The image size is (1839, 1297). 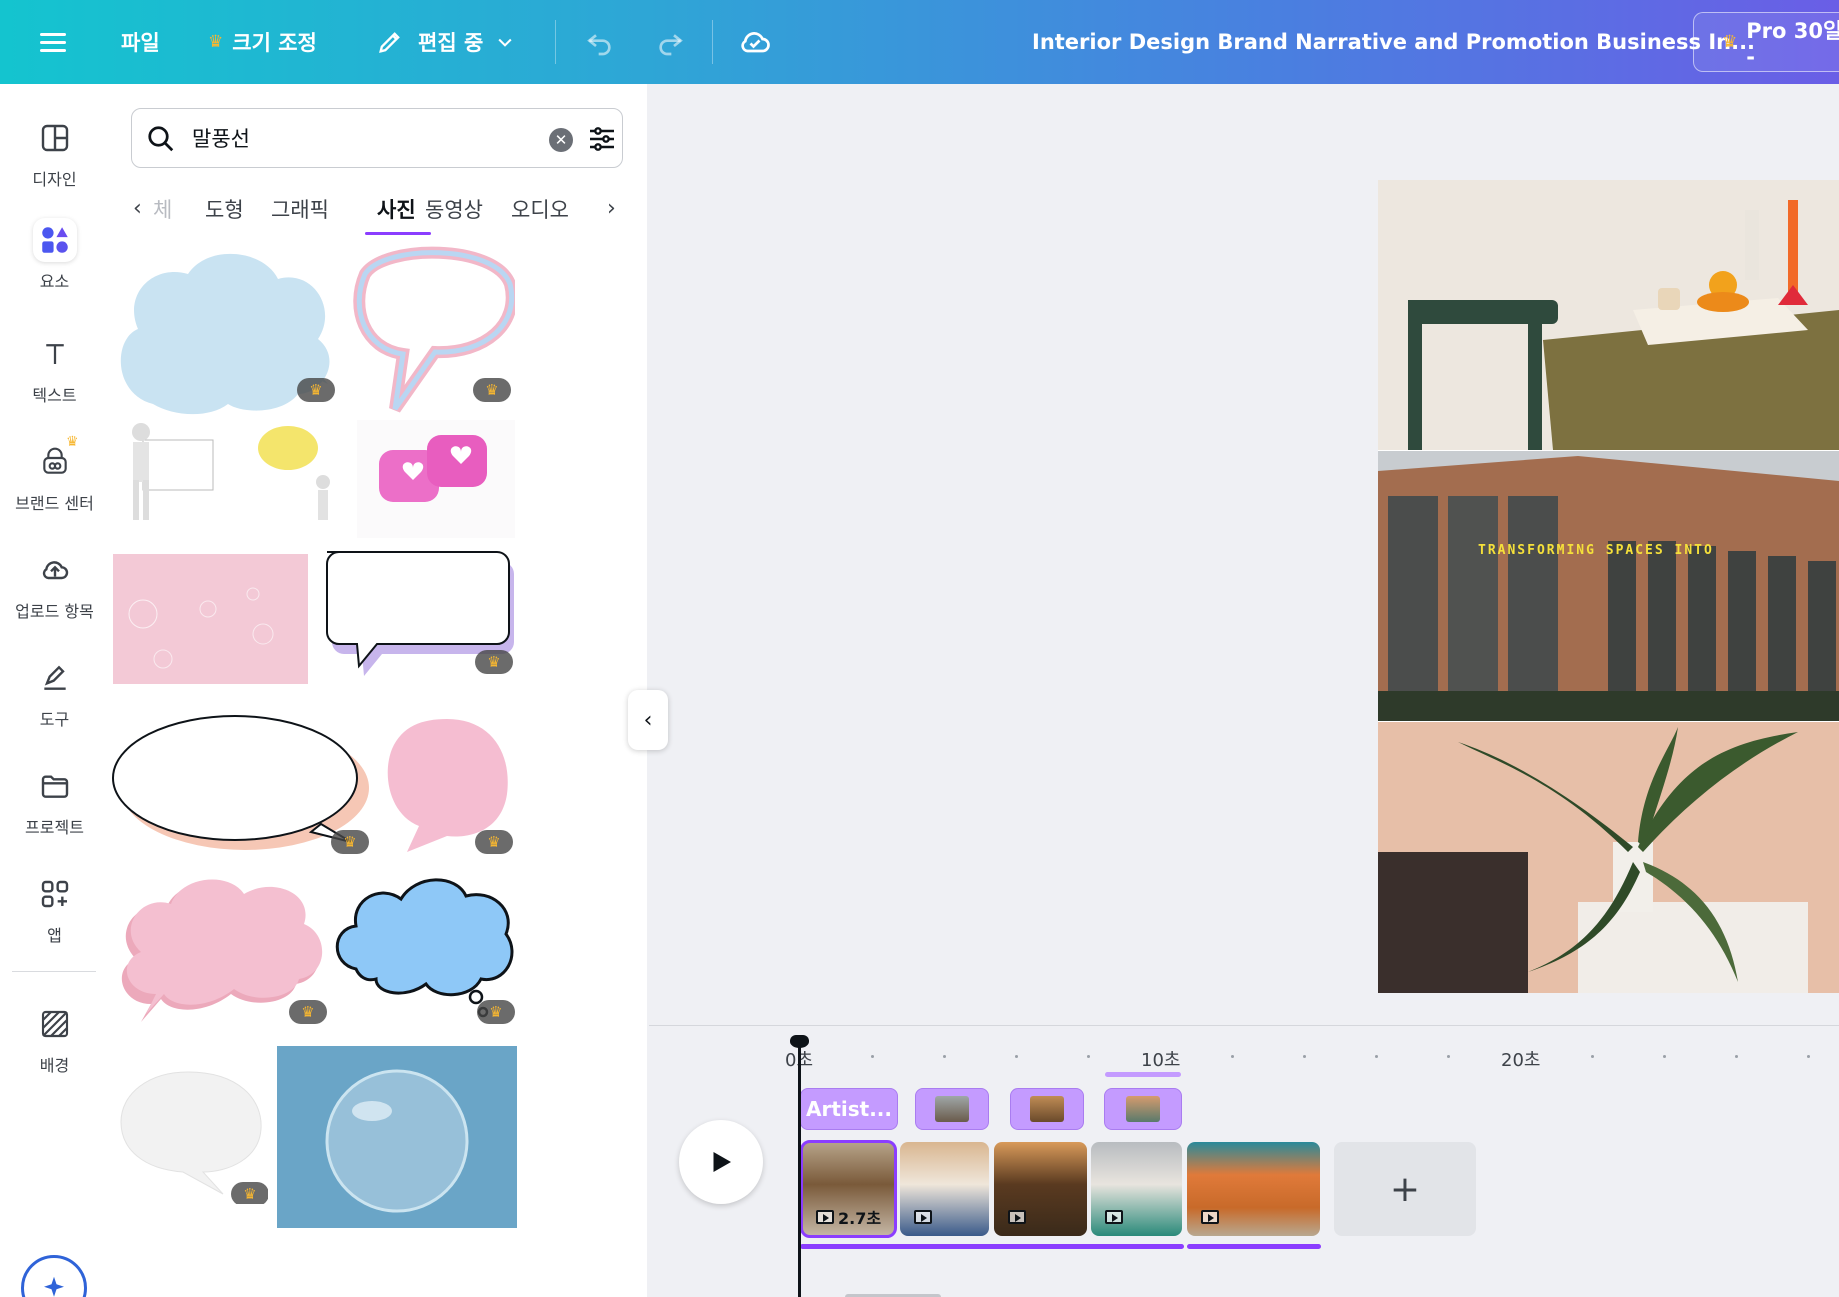 I want to click on result-oval-bubble: ♛, so click(x=240, y=784).